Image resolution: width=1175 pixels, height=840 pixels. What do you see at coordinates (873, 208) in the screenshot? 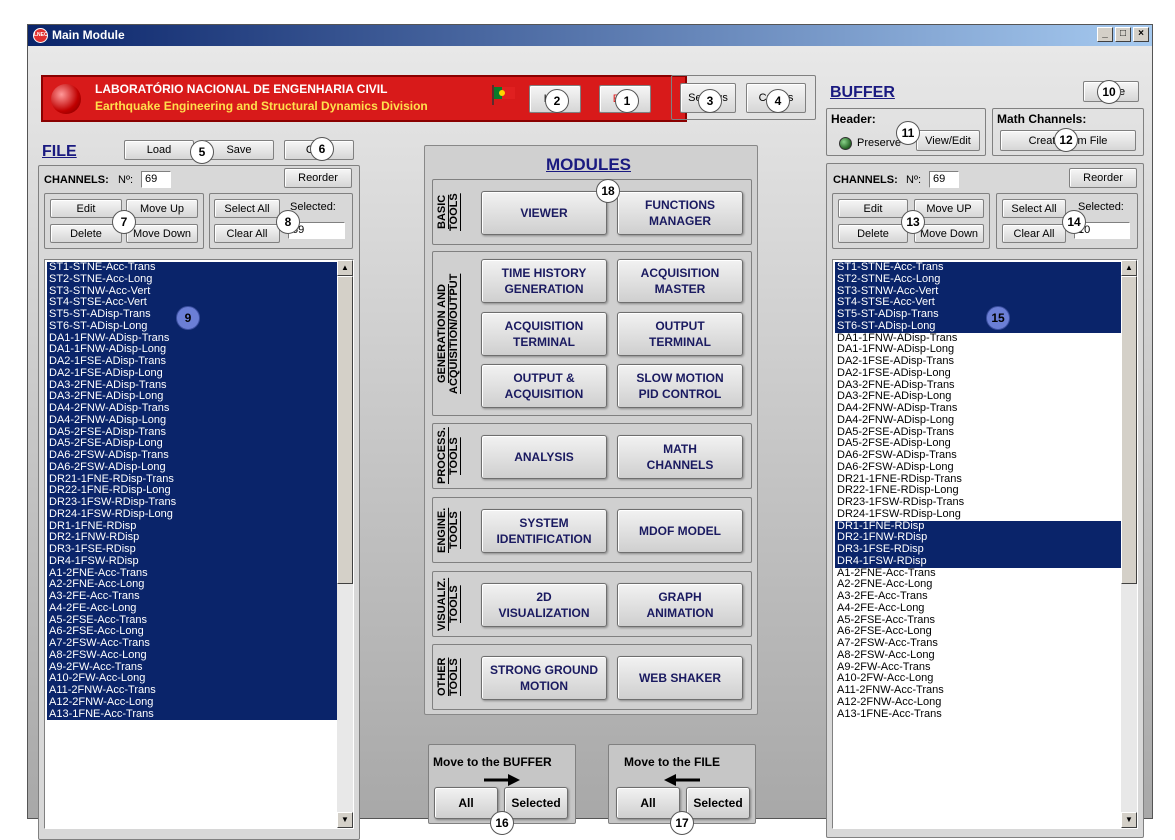
I see `buffer-edit-button: Edit` at bounding box center [873, 208].